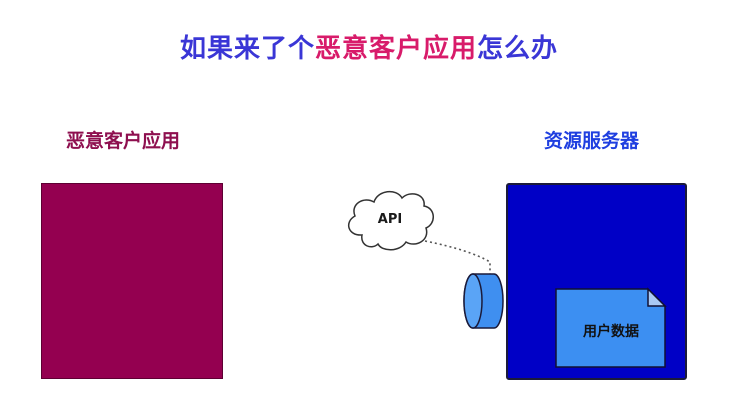 The image size is (738, 407). What do you see at coordinates (390, 219) in the screenshot?
I see `api-label: API` at bounding box center [390, 219].